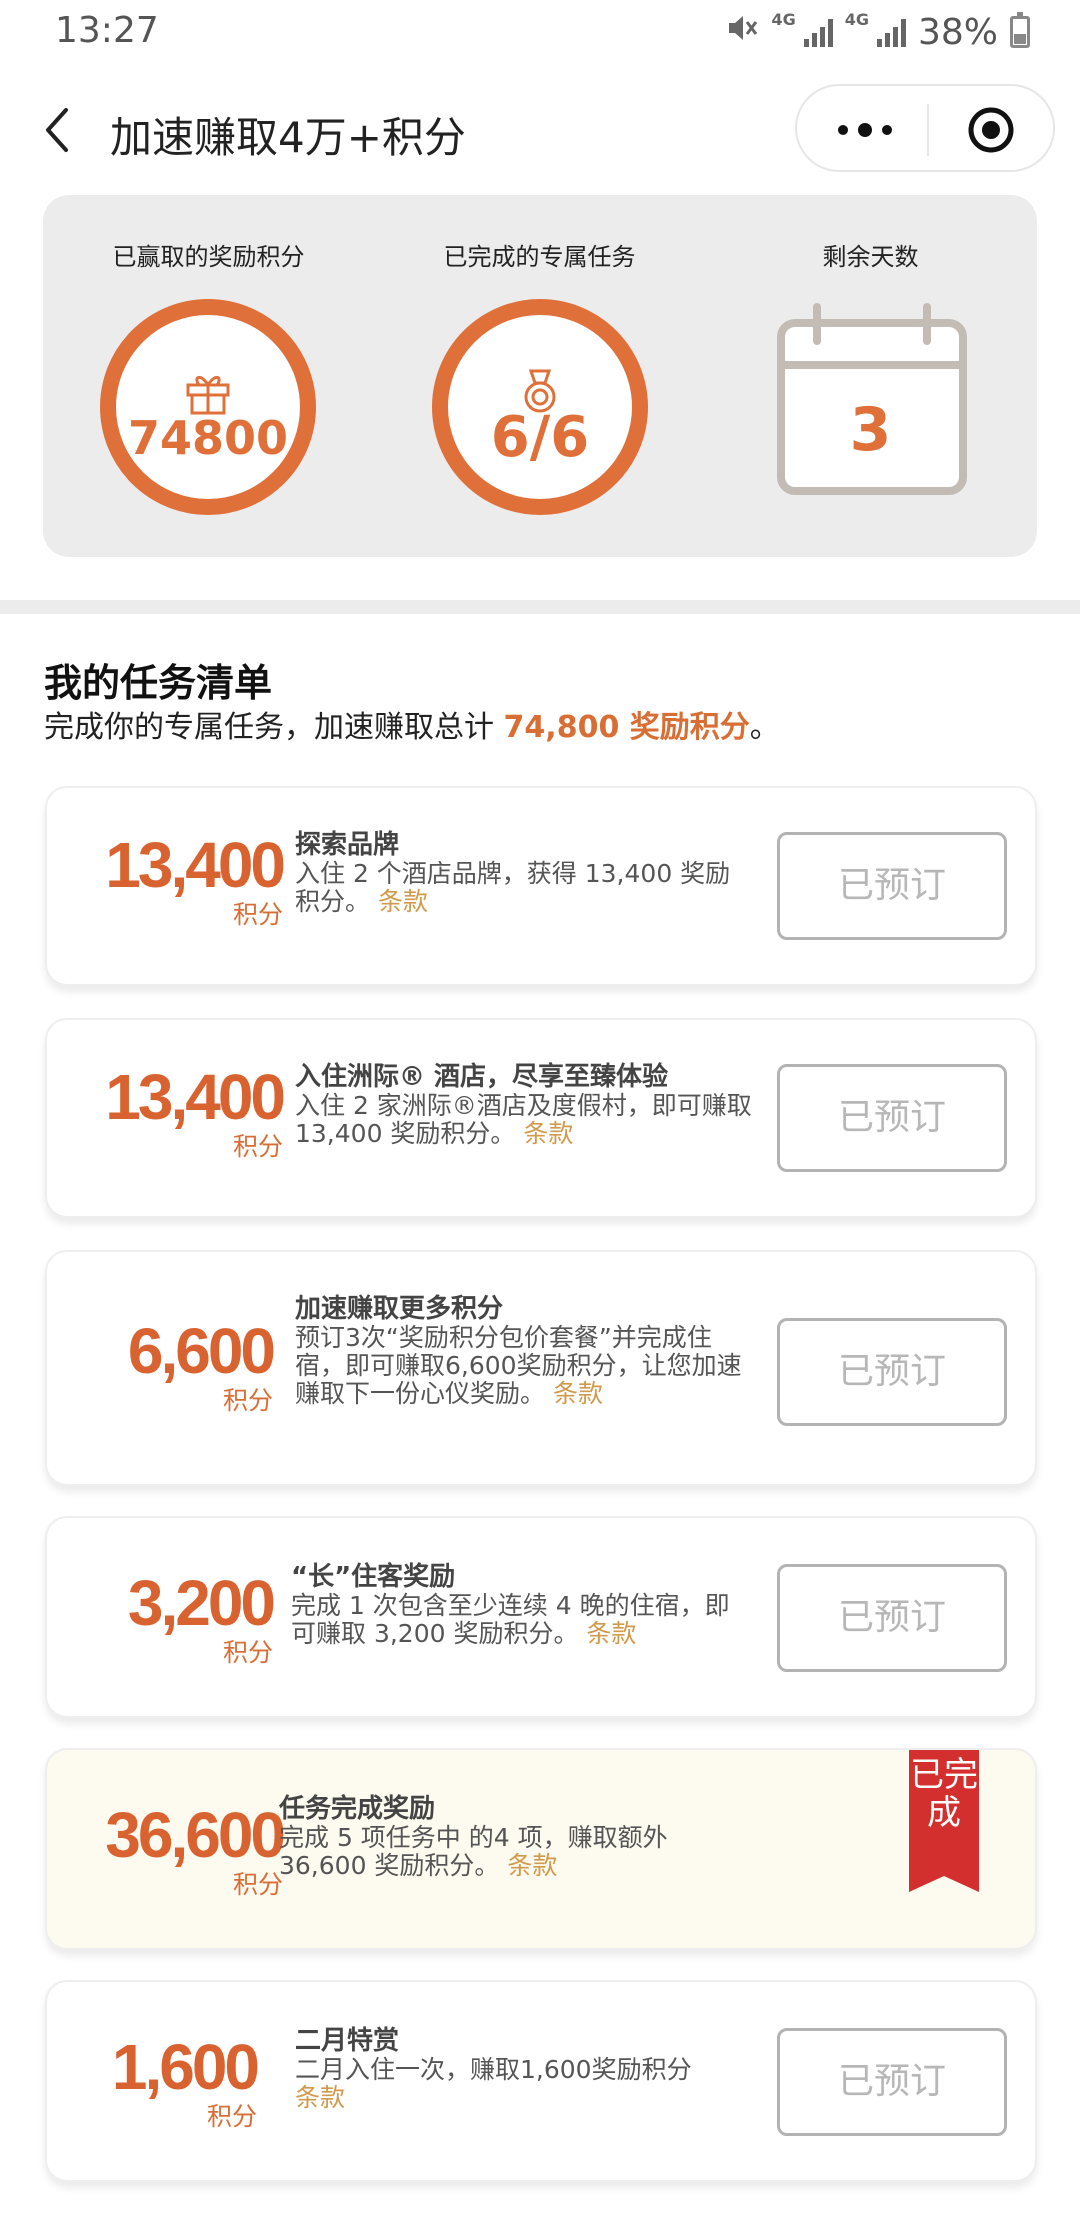  I want to click on section-divider, so click(540, 607).